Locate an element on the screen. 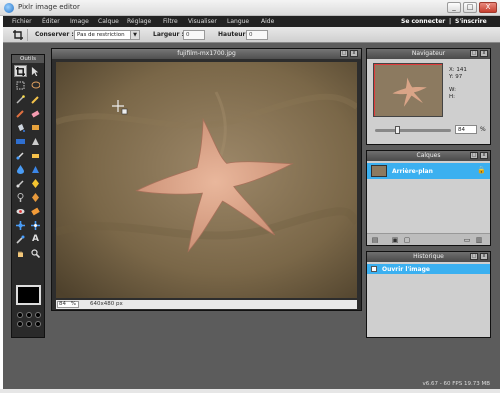 This screenshot has height=393, width=500. pinch-icon is located at coordinates (20, 225).